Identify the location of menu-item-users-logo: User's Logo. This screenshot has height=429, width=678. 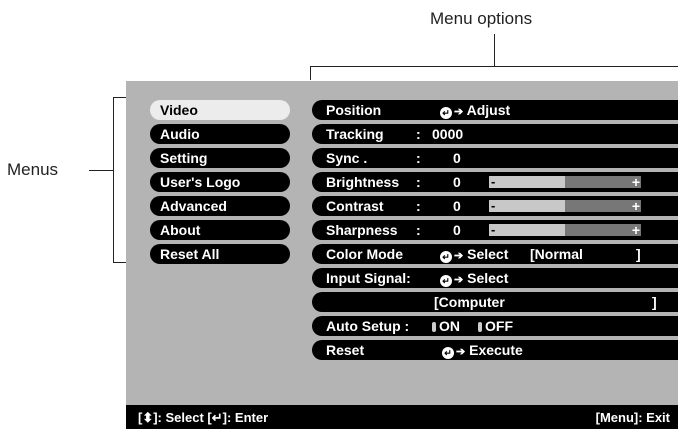
(220, 182).